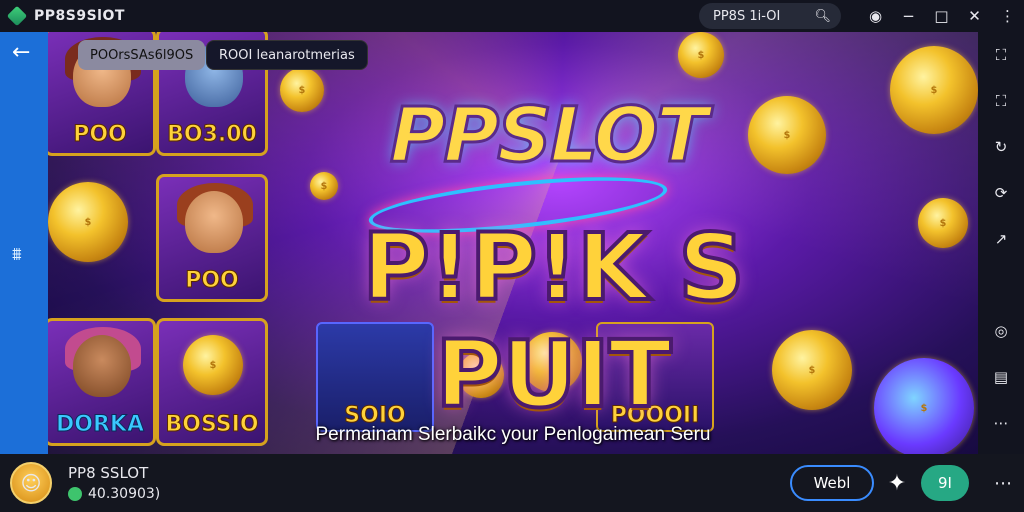 Image resolution: width=1024 pixels, height=512 pixels. I want to click on puzzle-icon: ✦, so click(897, 483).